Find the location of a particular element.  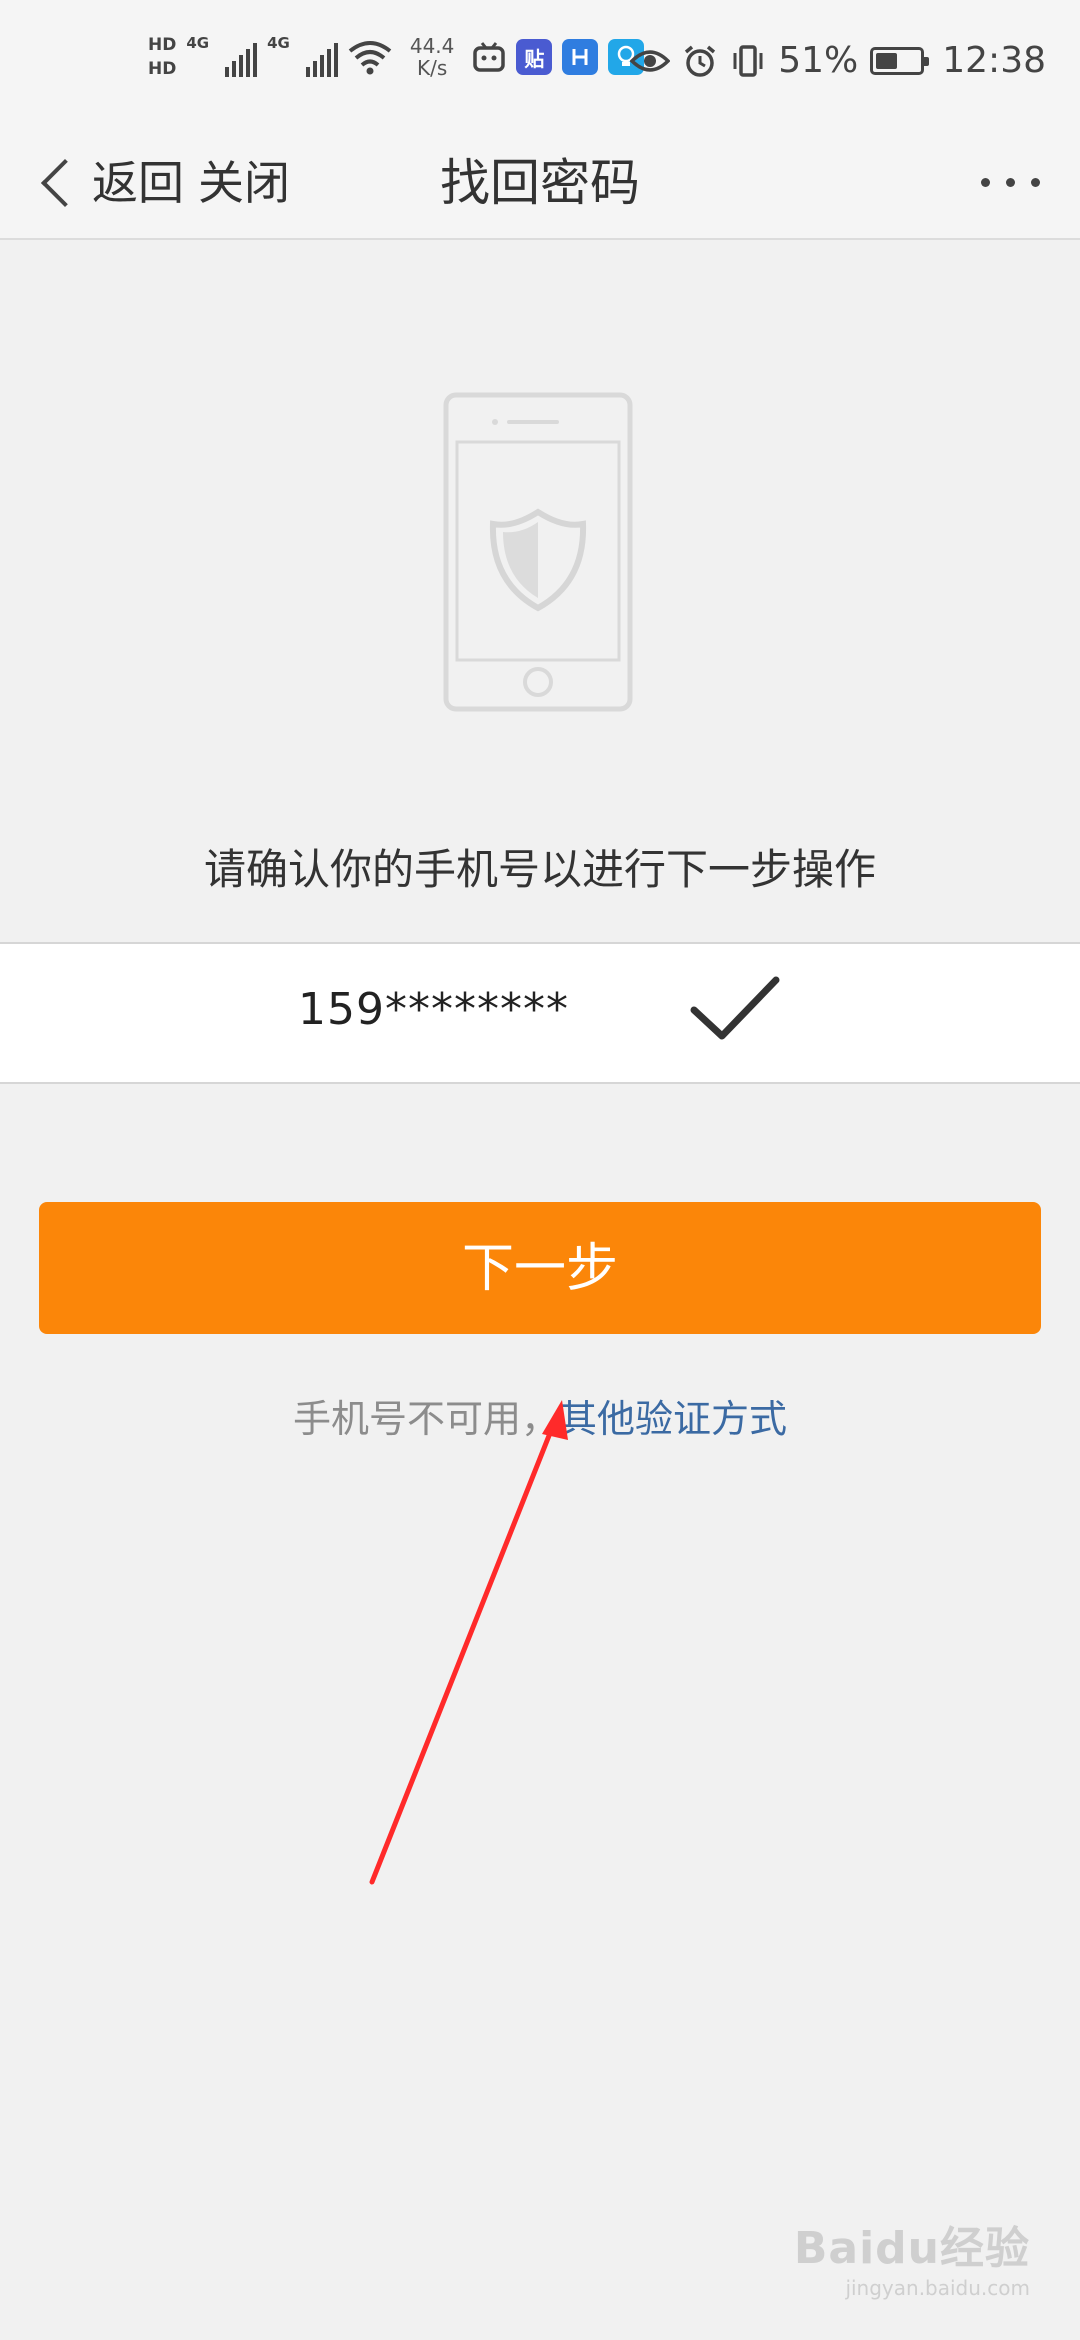

next-step-button: 下一步 is located at coordinates (540, 1268).